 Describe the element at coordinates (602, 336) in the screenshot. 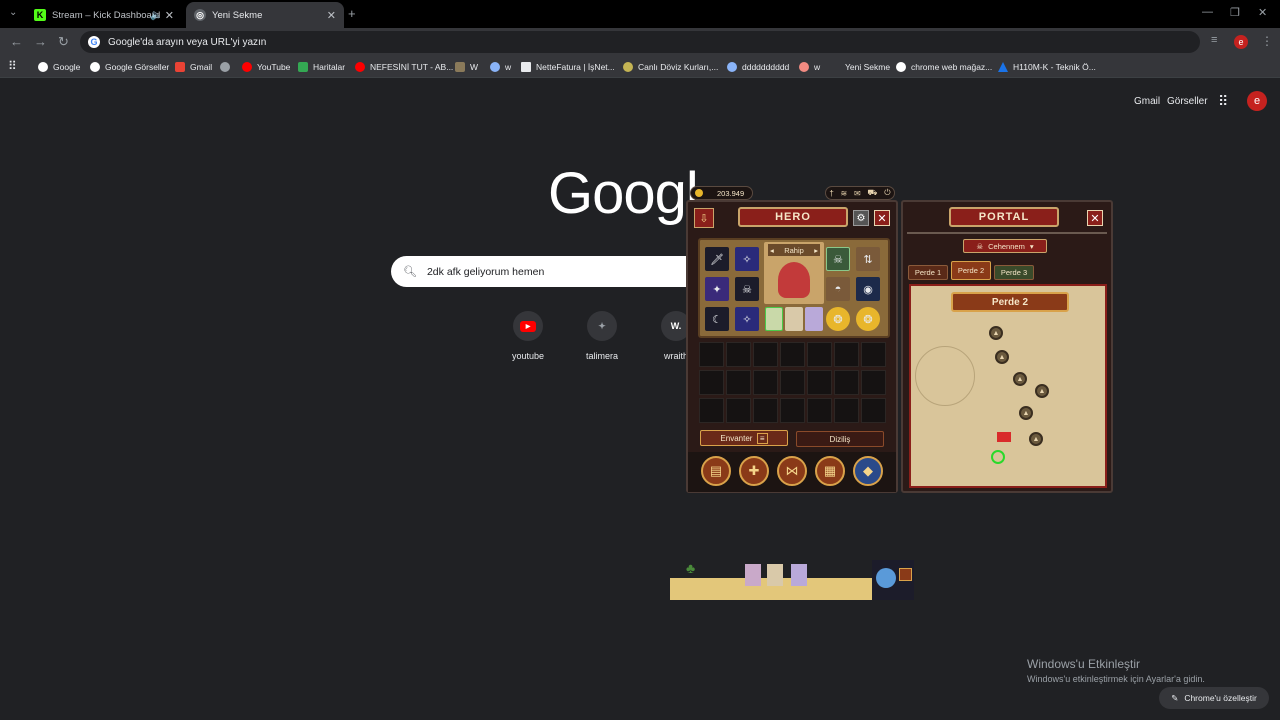

I see `shortcut-talimera: ✦ talimera` at that location.